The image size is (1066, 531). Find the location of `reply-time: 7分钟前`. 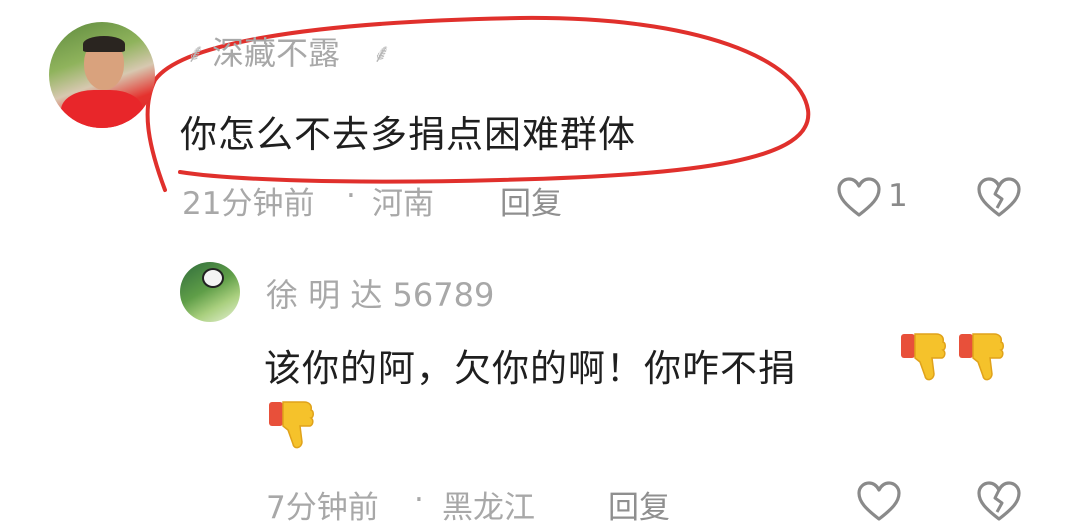

reply-time: 7分钟前 is located at coordinates (322, 508).